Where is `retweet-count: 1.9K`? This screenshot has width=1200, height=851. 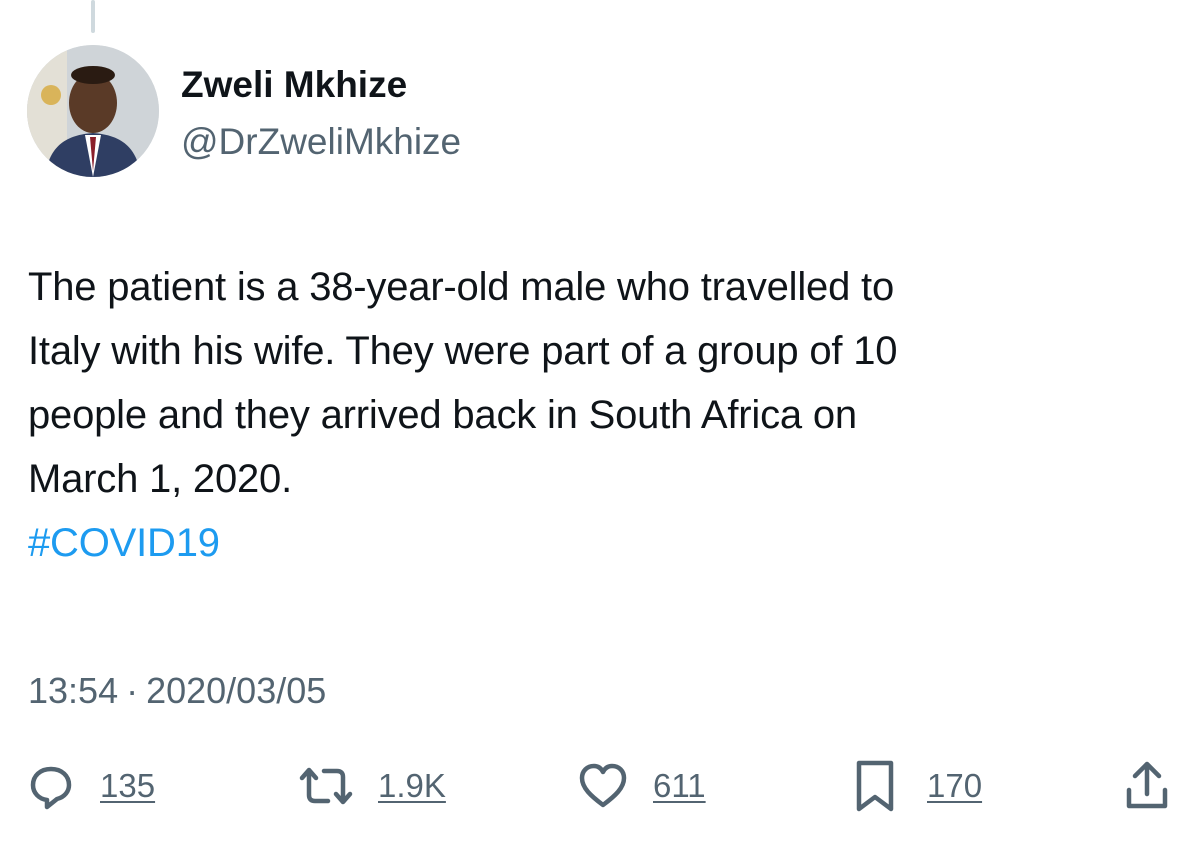
retweet-count: 1.9K is located at coordinates (412, 785).